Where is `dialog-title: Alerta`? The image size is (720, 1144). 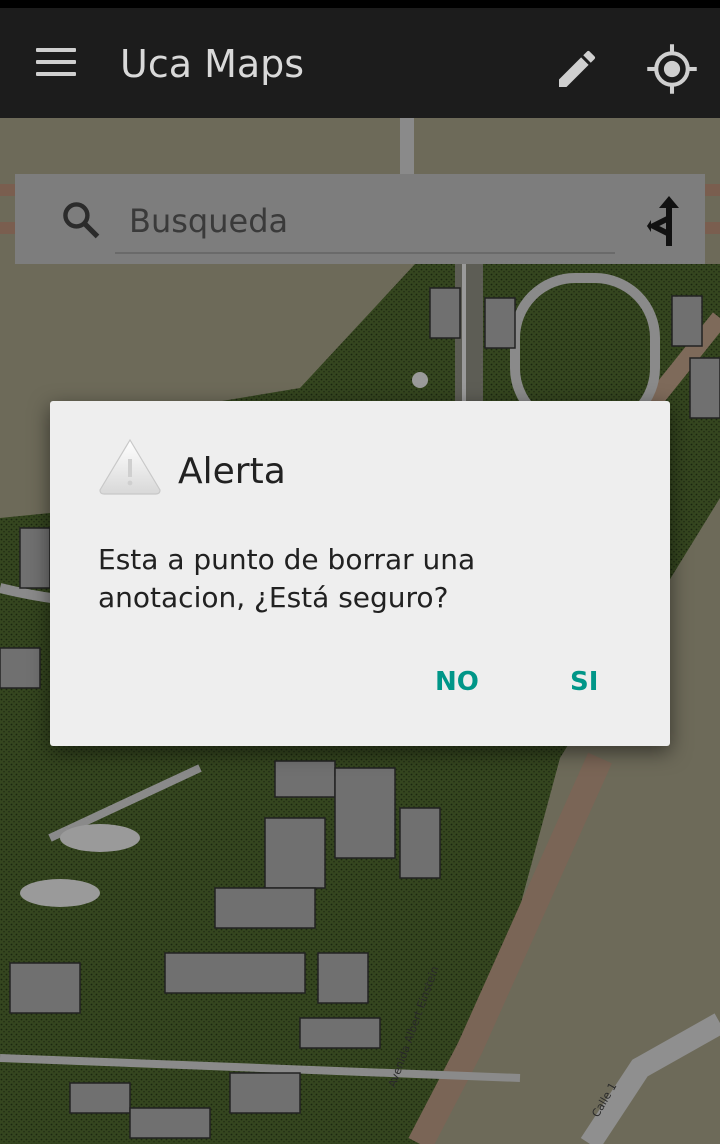
dialog-title: Alerta is located at coordinates (232, 471).